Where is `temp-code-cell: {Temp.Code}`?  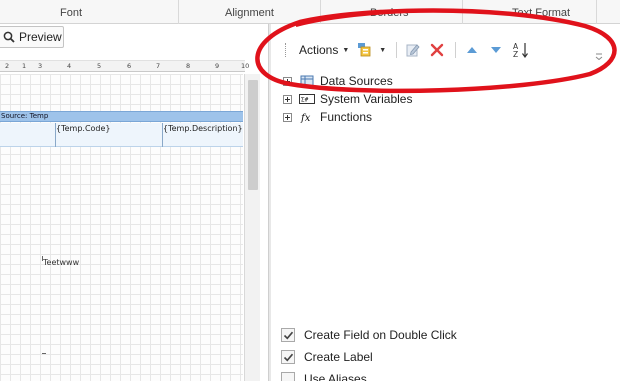 temp-code-cell: {Temp.Code} is located at coordinates (109, 135).